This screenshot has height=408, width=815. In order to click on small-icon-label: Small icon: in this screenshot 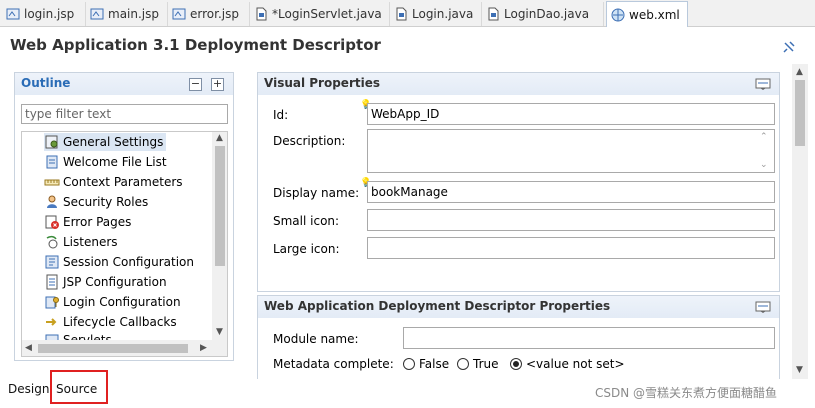, I will do `click(306, 221)`.